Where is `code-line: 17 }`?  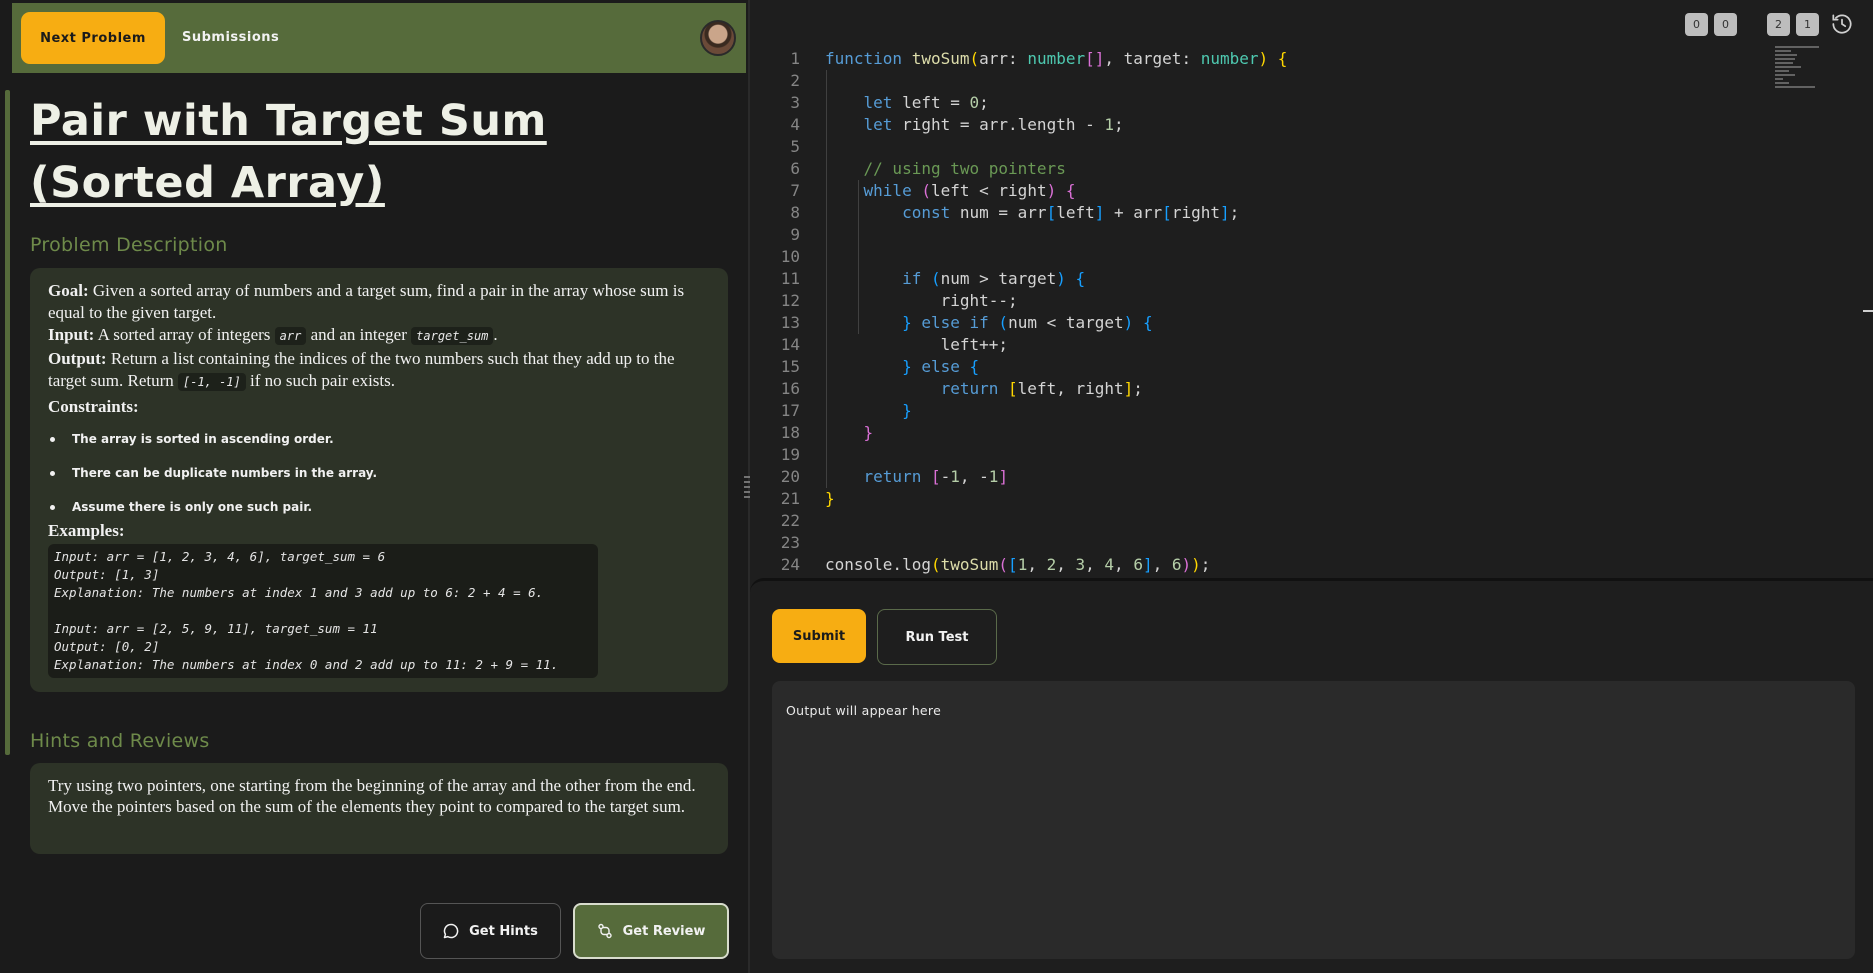
code-line: 17 } is located at coordinates (1275, 411).